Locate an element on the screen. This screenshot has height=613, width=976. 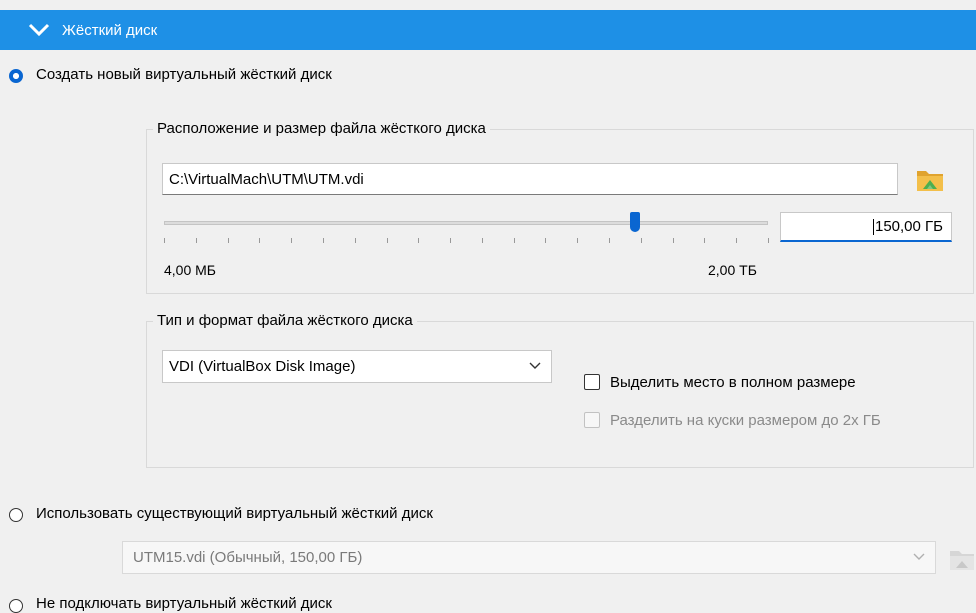
create-new-radio is located at coordinates (16, 76).